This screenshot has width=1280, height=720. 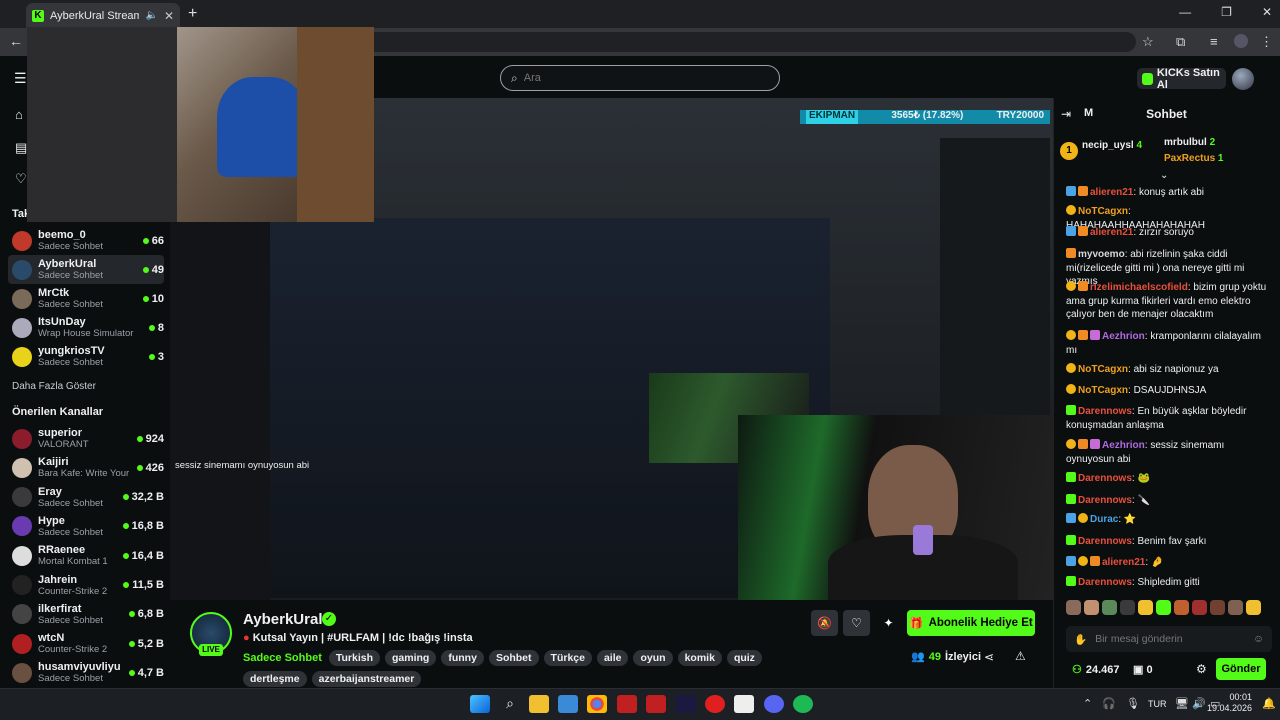 I want to click on search-input, so click(x=638, y=78).